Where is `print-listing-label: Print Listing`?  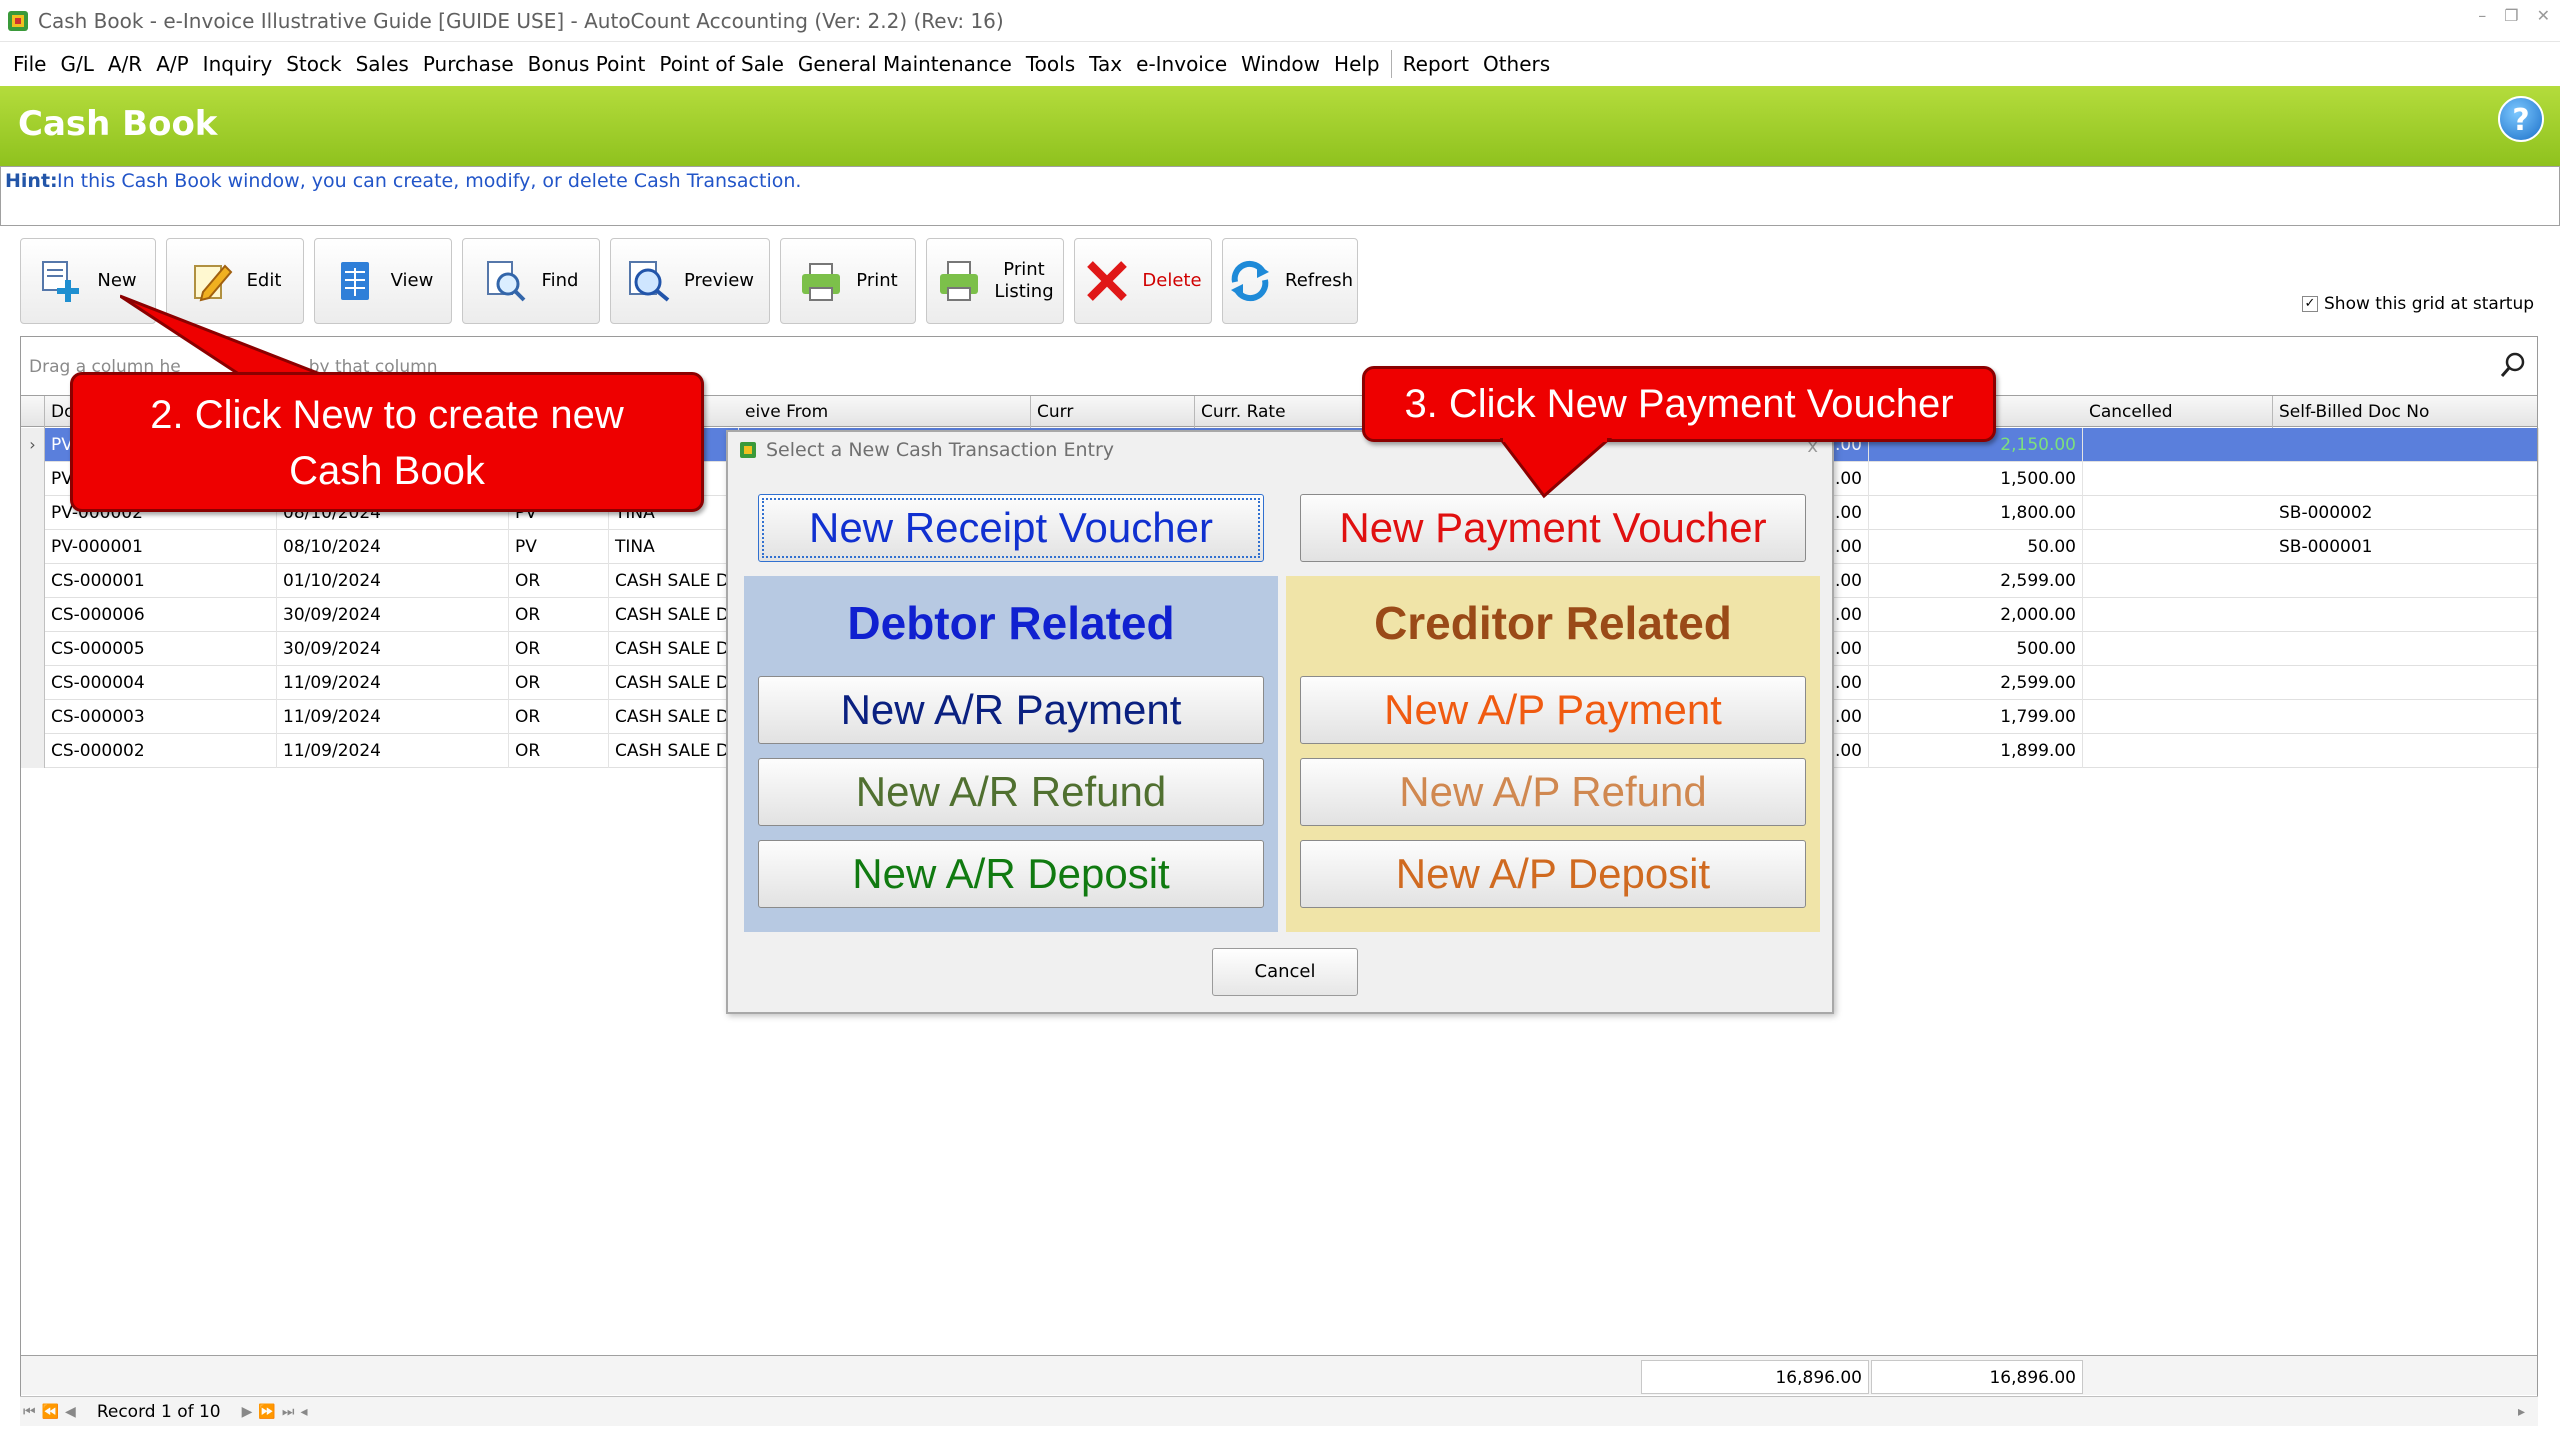
print-listing-label: Print Listing is located at coordinates (1023, 281).